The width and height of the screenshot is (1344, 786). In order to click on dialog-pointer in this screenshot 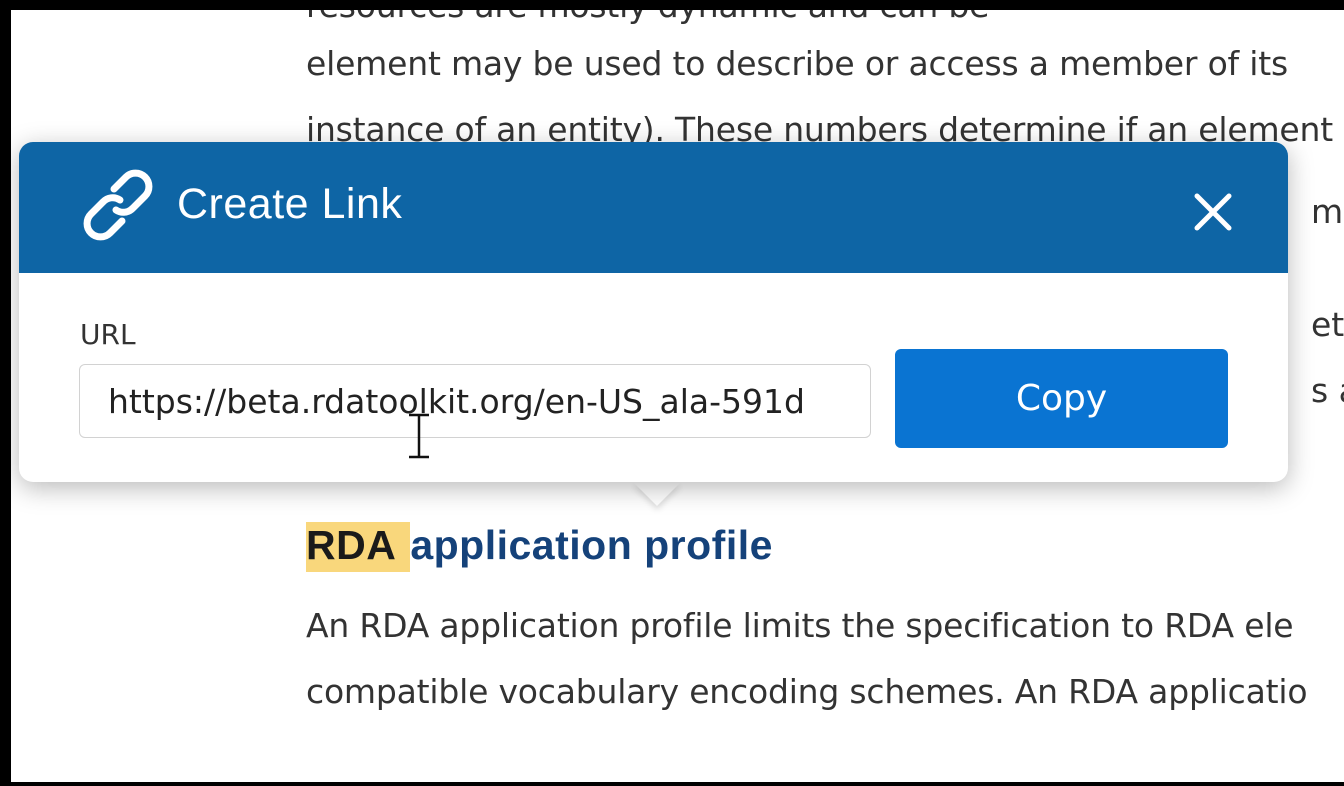, I will do `click(657, 494)`.